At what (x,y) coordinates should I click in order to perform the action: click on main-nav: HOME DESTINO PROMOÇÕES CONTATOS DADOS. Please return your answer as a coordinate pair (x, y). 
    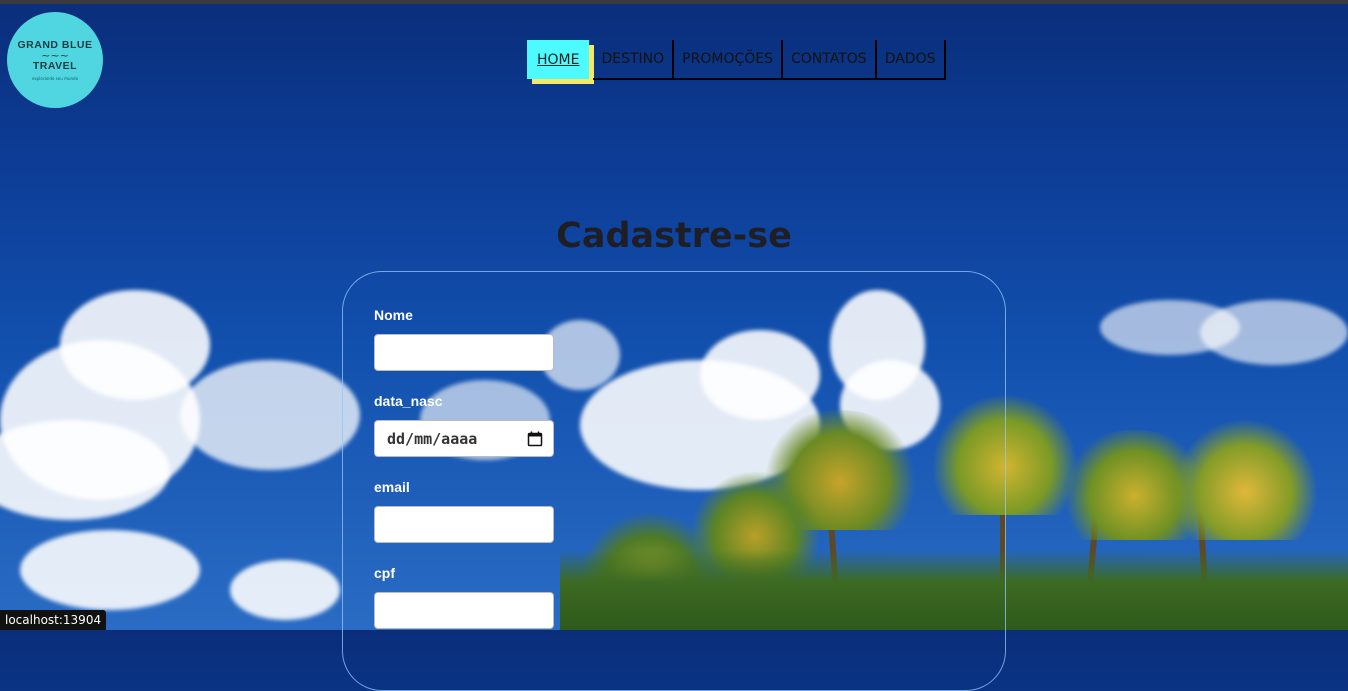
    Looking at the image, I should click on (736, 60).